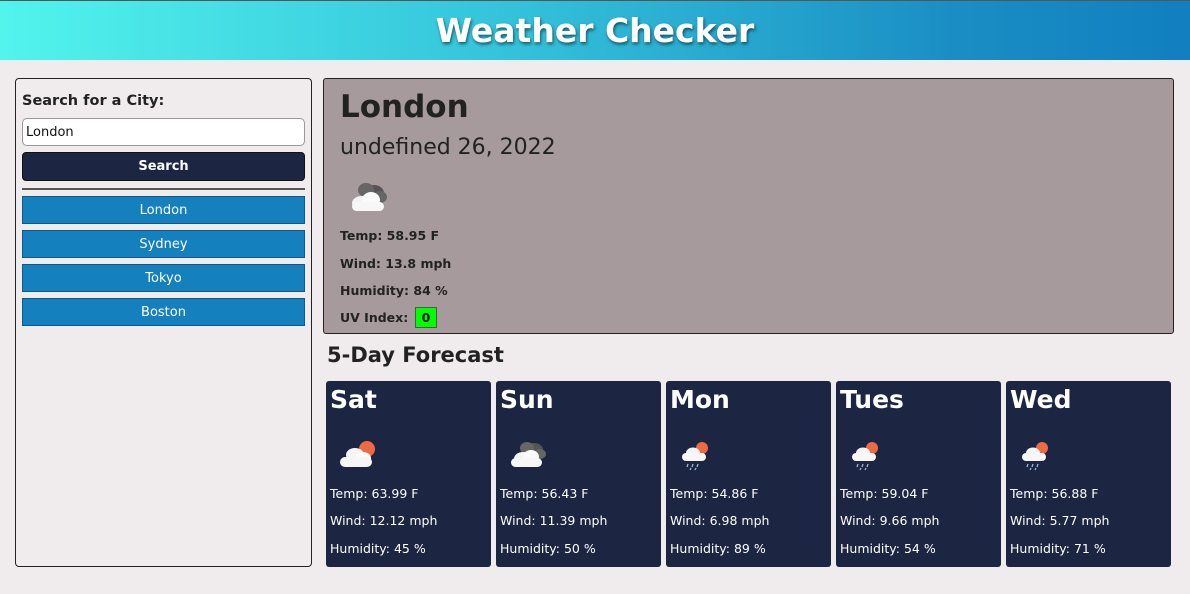  I want to click on forecast-day: Mon, so click(700, 399).